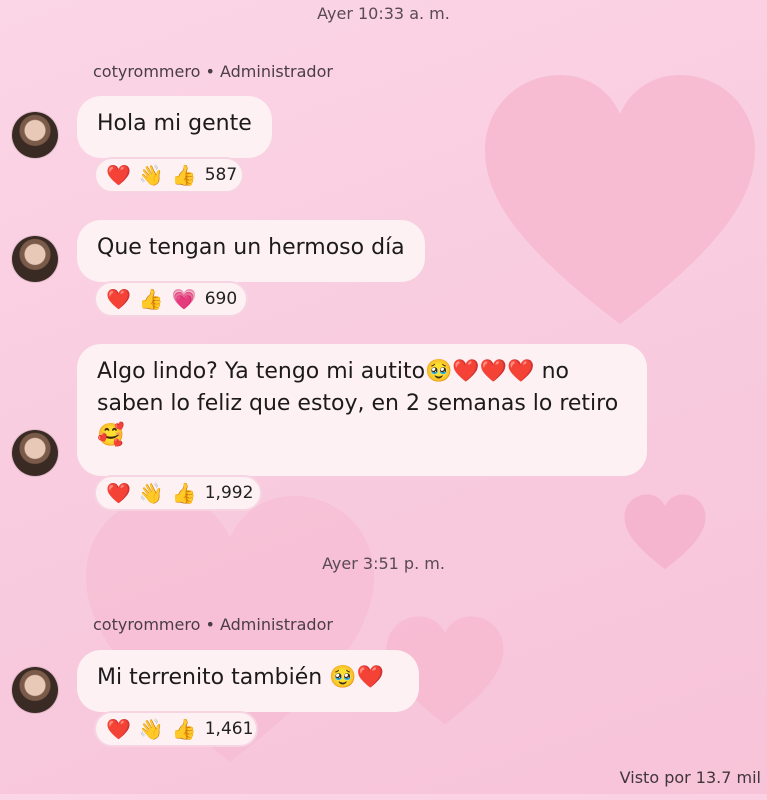  I want to click on message-text: Hola mi gente, so click(174, 123).